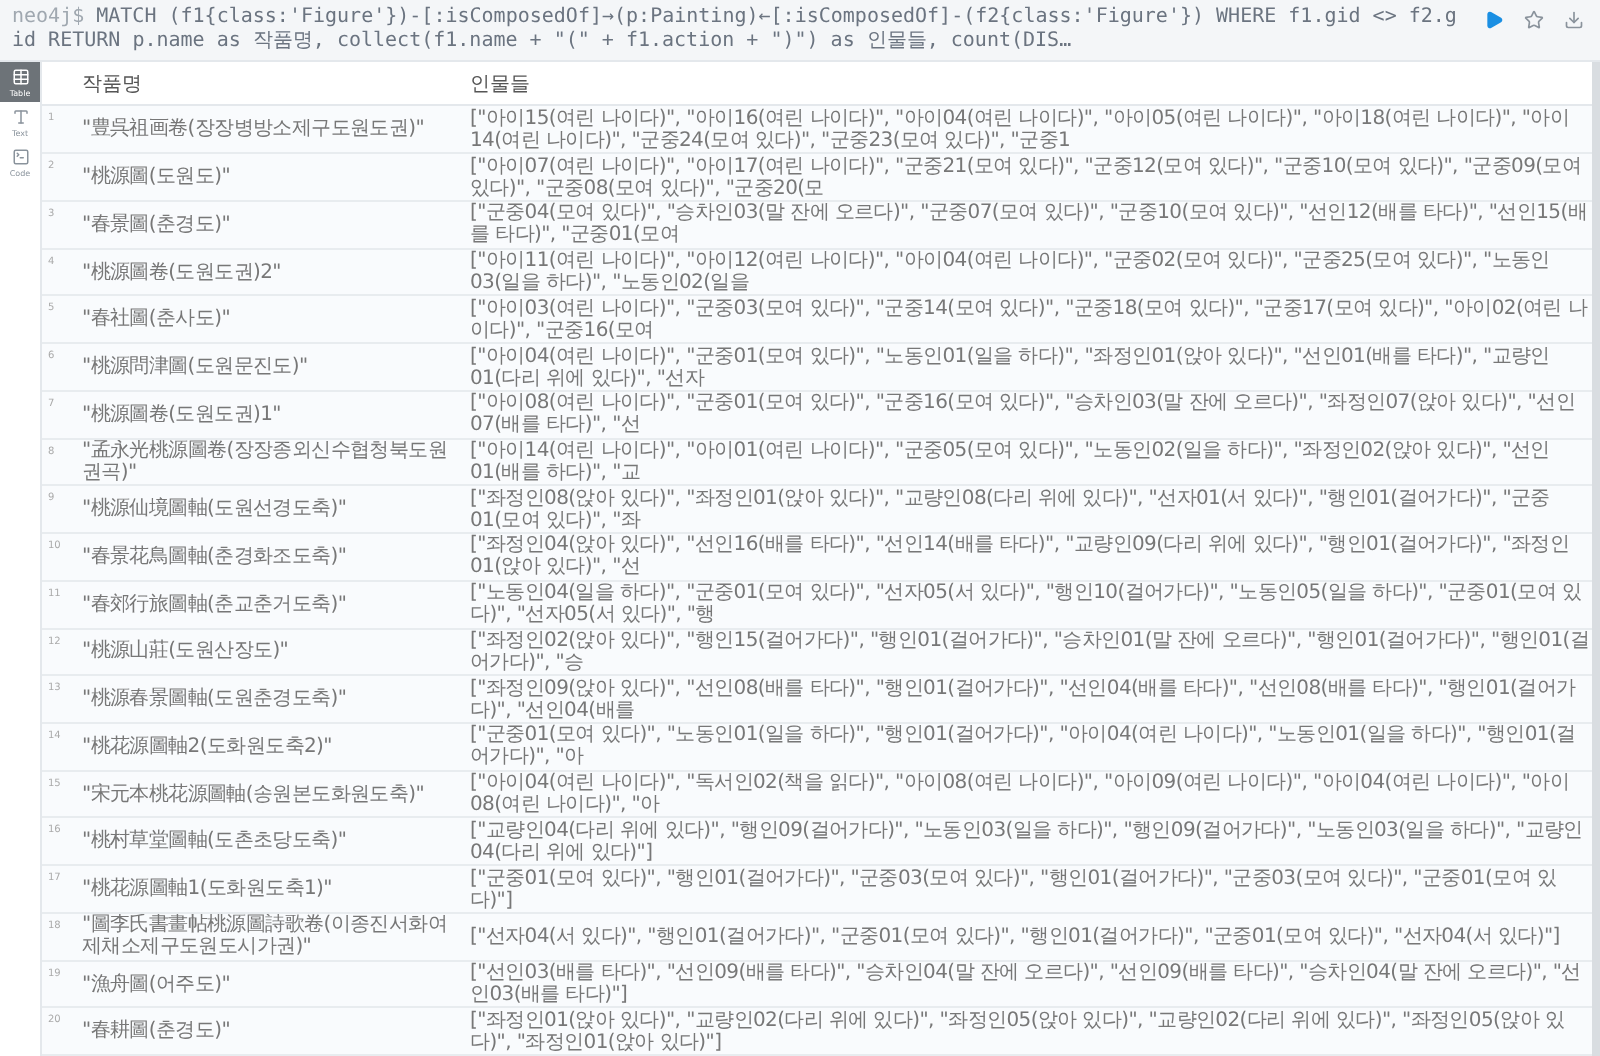 The height and width of the screenshot is (1056, 1600). I want to click on table-icon, so click(20, 77).